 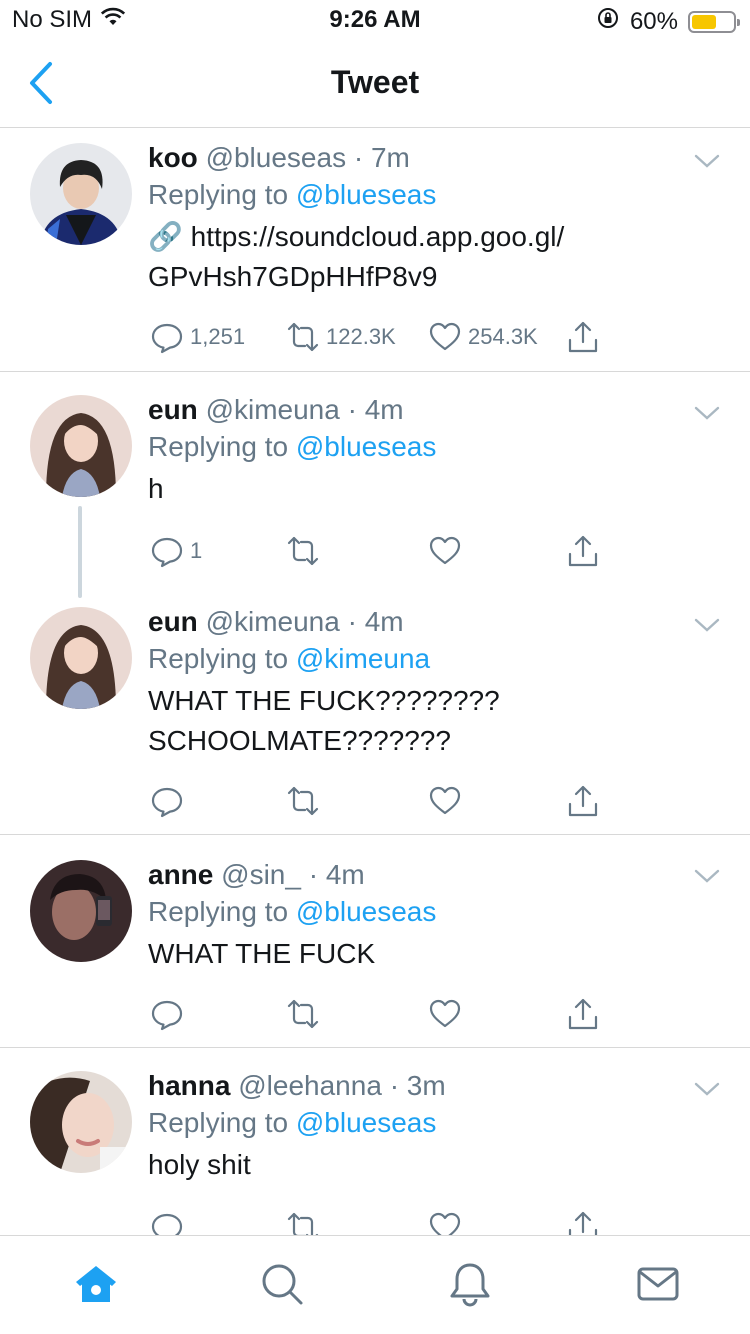 What do you see at coordinates (608, 21) in the screenshot?
I see `orientation-lock-icon` at bounding box center [608, 21].